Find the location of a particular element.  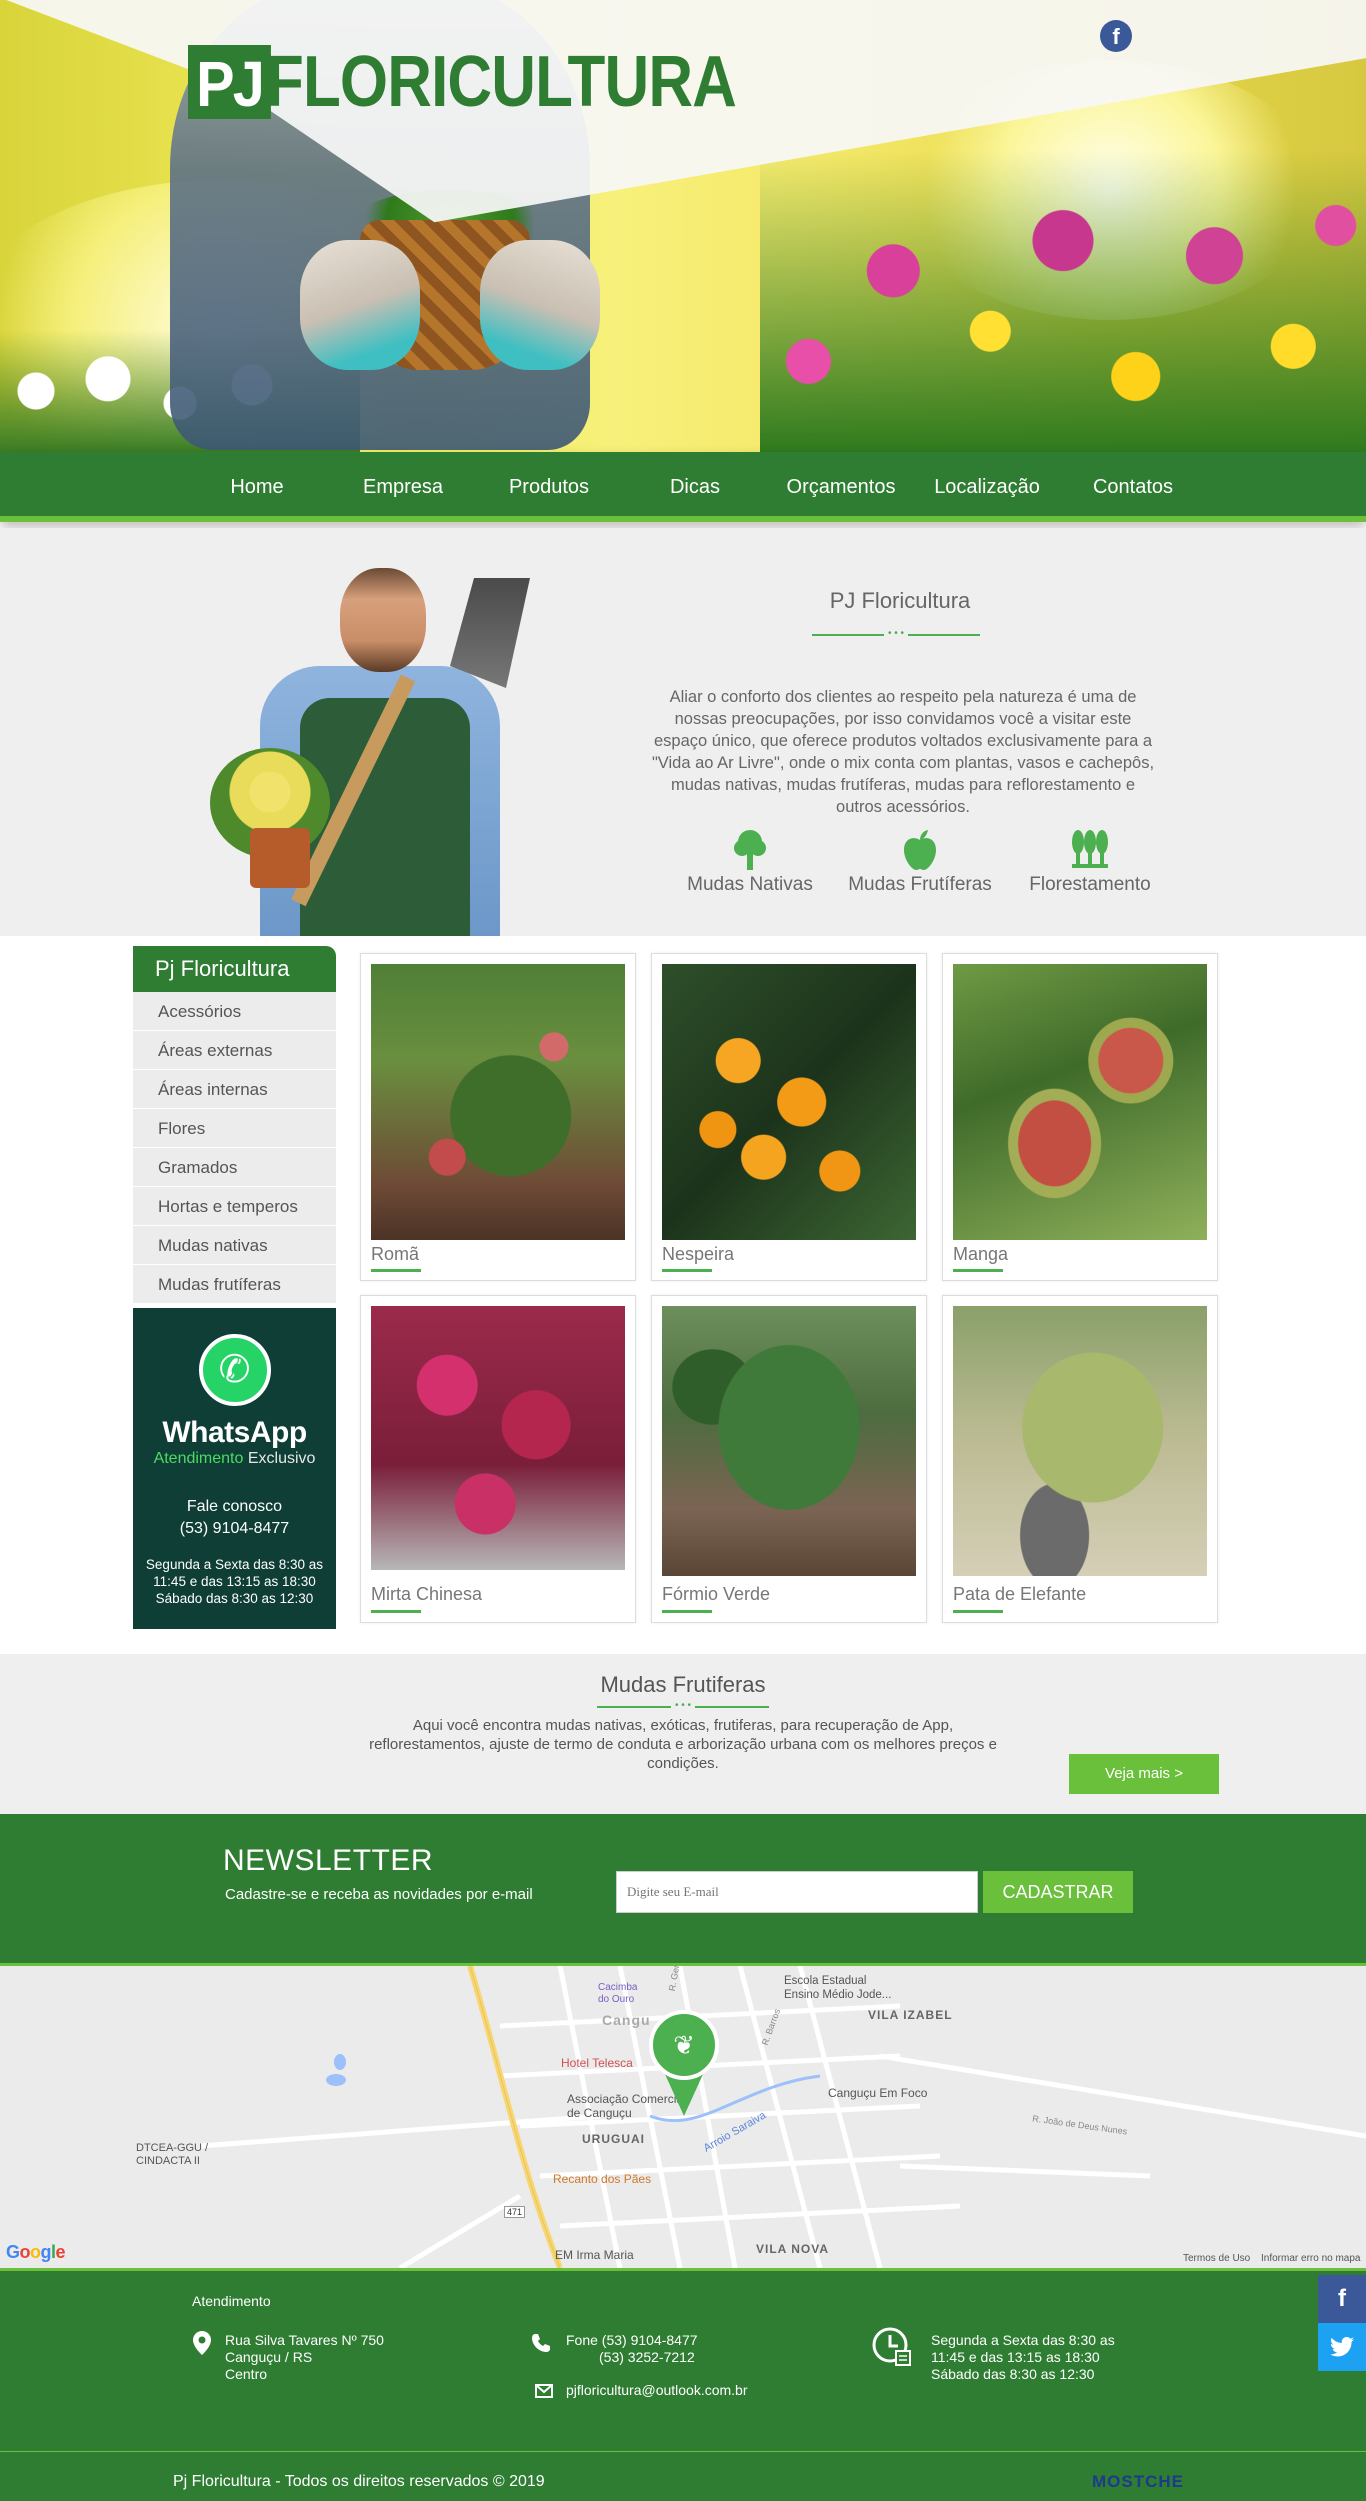

facebook-side-icon: f is located at coordinates (1342, 2299).